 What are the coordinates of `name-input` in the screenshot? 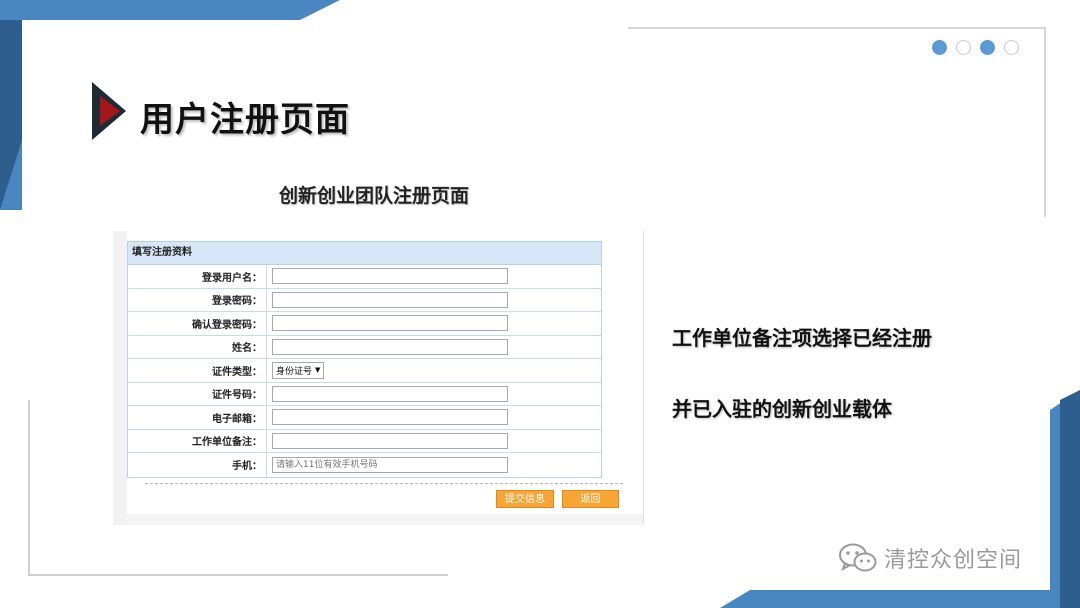 It's located at (390, 346).